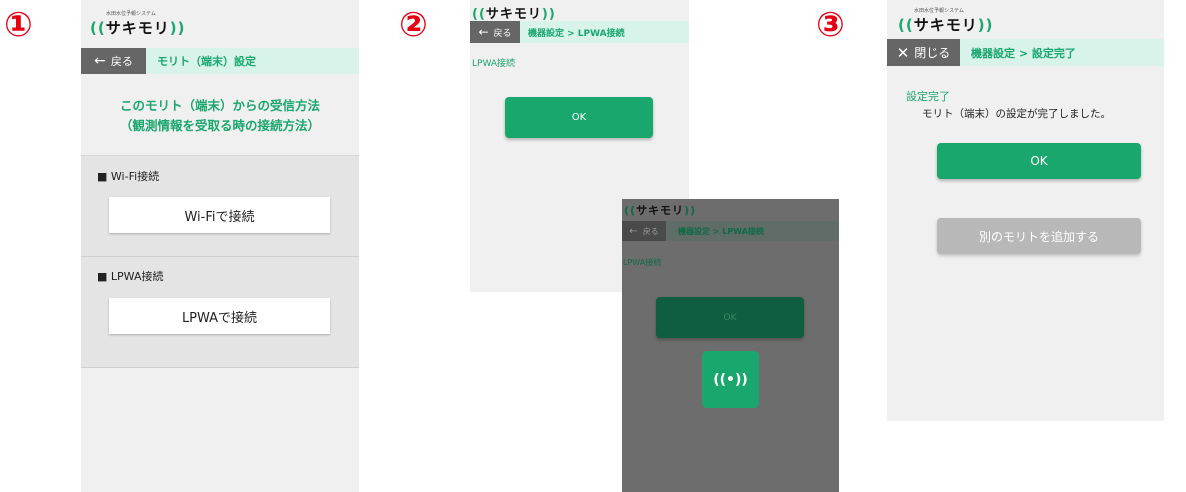 This screenshot has height=492, width=1186. Describe the element at coordinates (830, 25) in the screenshot. I see `step-number-3: ③` at that location.